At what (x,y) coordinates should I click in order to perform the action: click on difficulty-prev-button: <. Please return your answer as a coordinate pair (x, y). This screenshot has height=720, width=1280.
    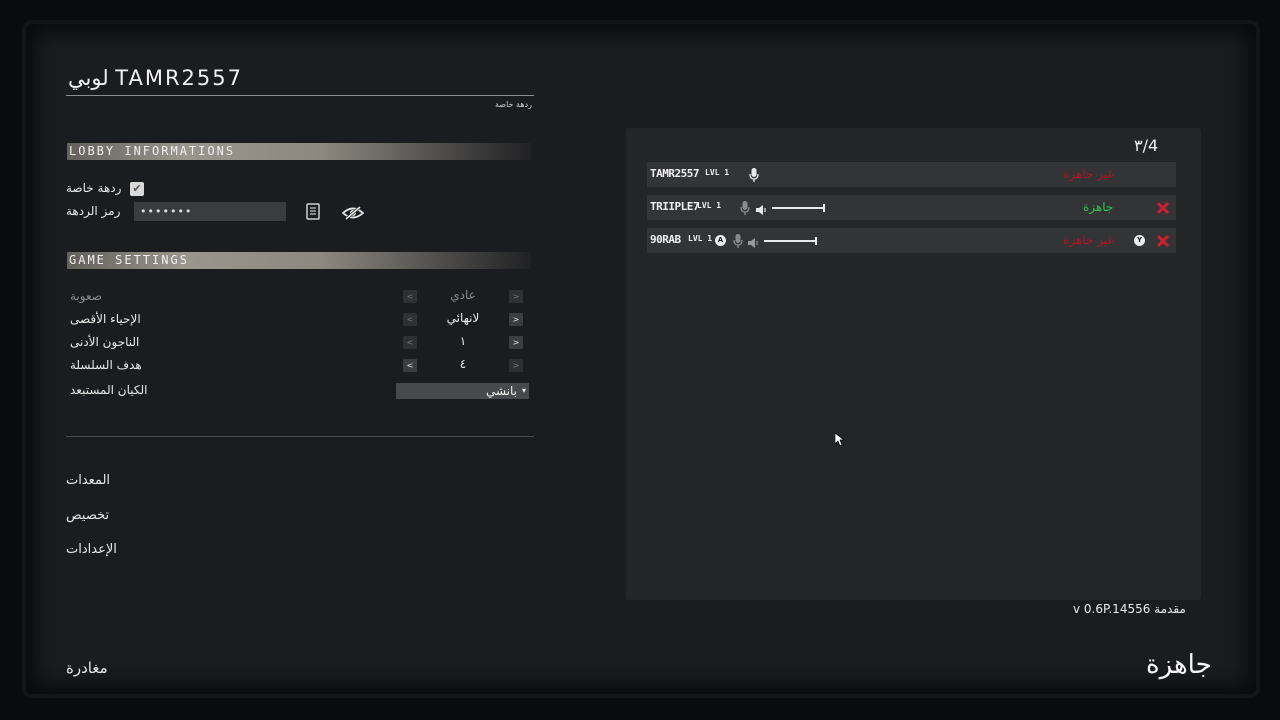
    Looking at the image, I should click on (410, 296).